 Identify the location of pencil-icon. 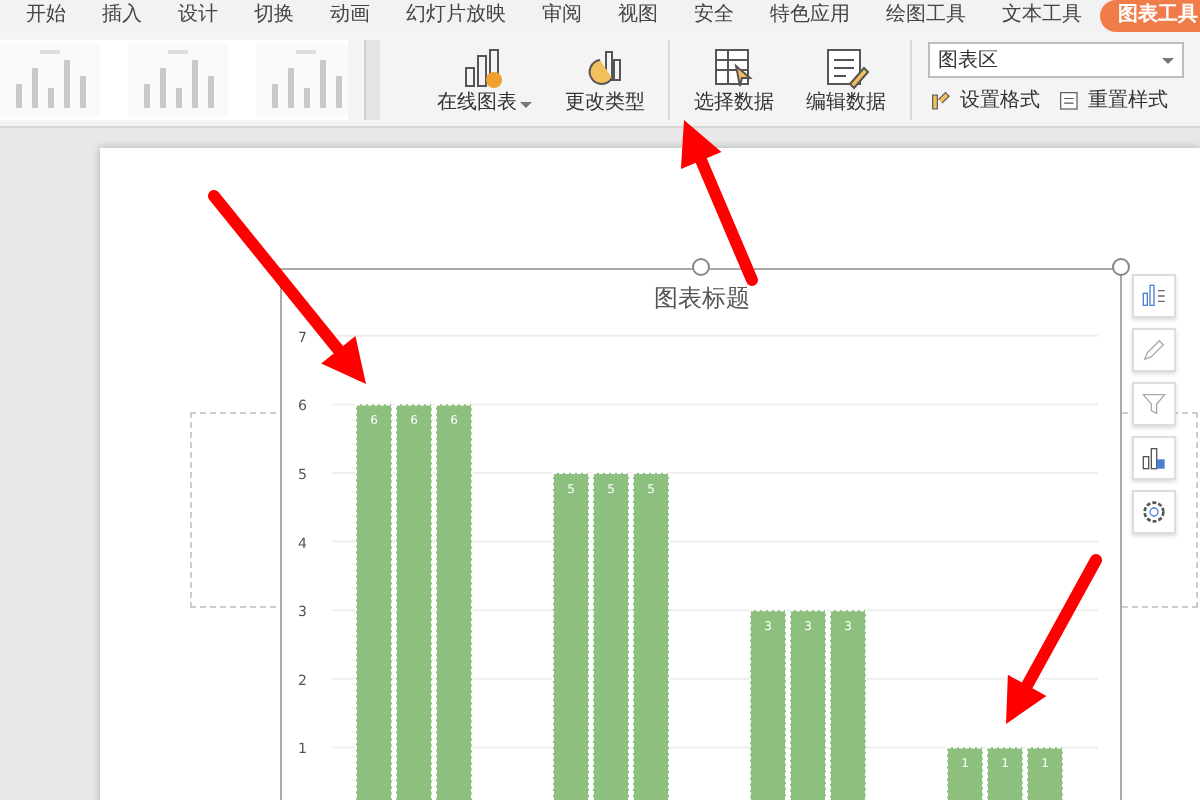
(1154, 350).